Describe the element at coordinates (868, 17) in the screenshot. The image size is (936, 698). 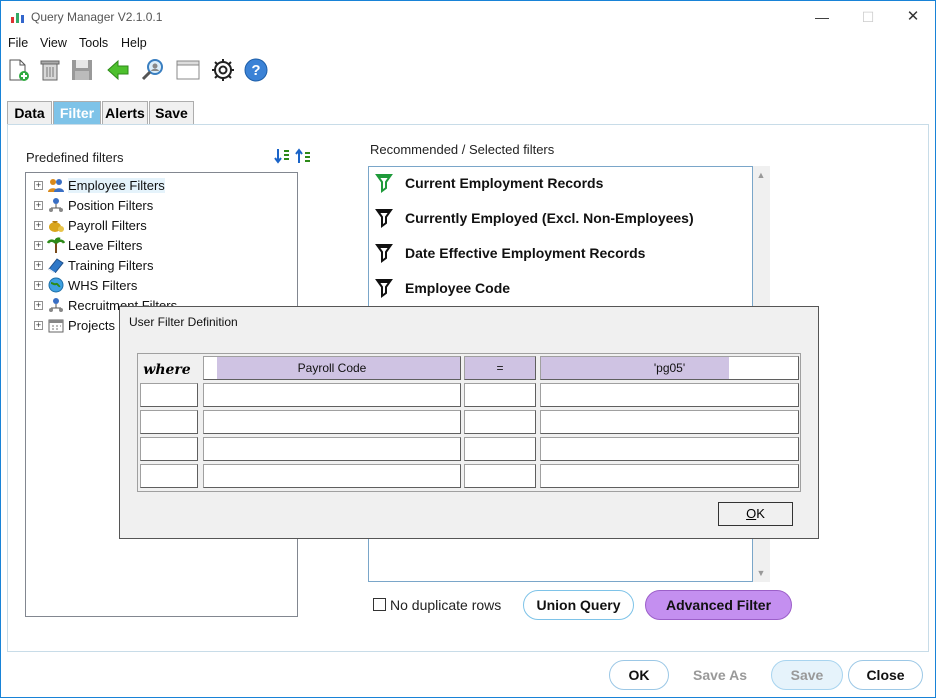
I see `maximize-button: ☐` at that location.